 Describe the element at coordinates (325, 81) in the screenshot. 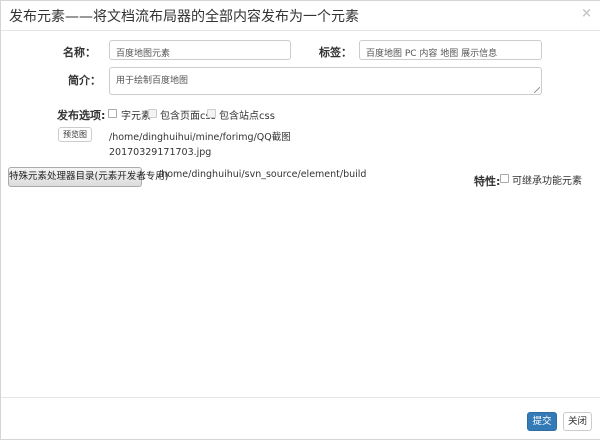

I see `intro-textarea: 用于绘制百度地图` at that location.